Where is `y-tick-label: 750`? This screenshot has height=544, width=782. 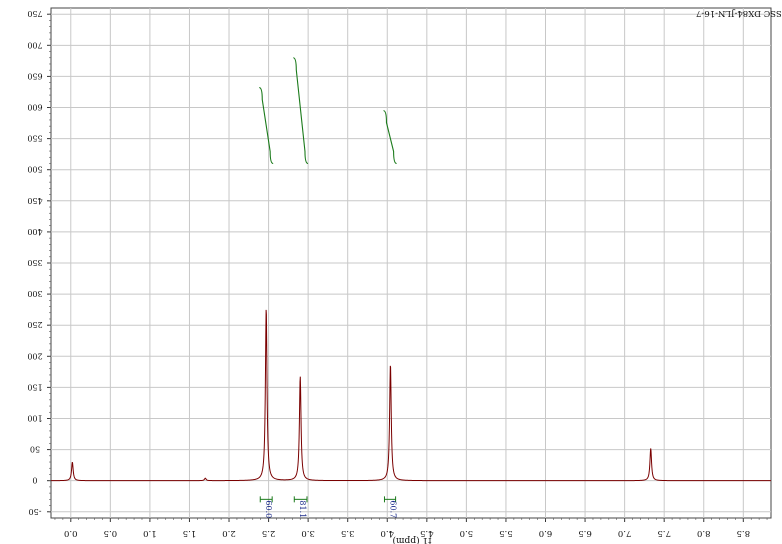 y-tick-label: 750 is located at coordinates (34, 13).